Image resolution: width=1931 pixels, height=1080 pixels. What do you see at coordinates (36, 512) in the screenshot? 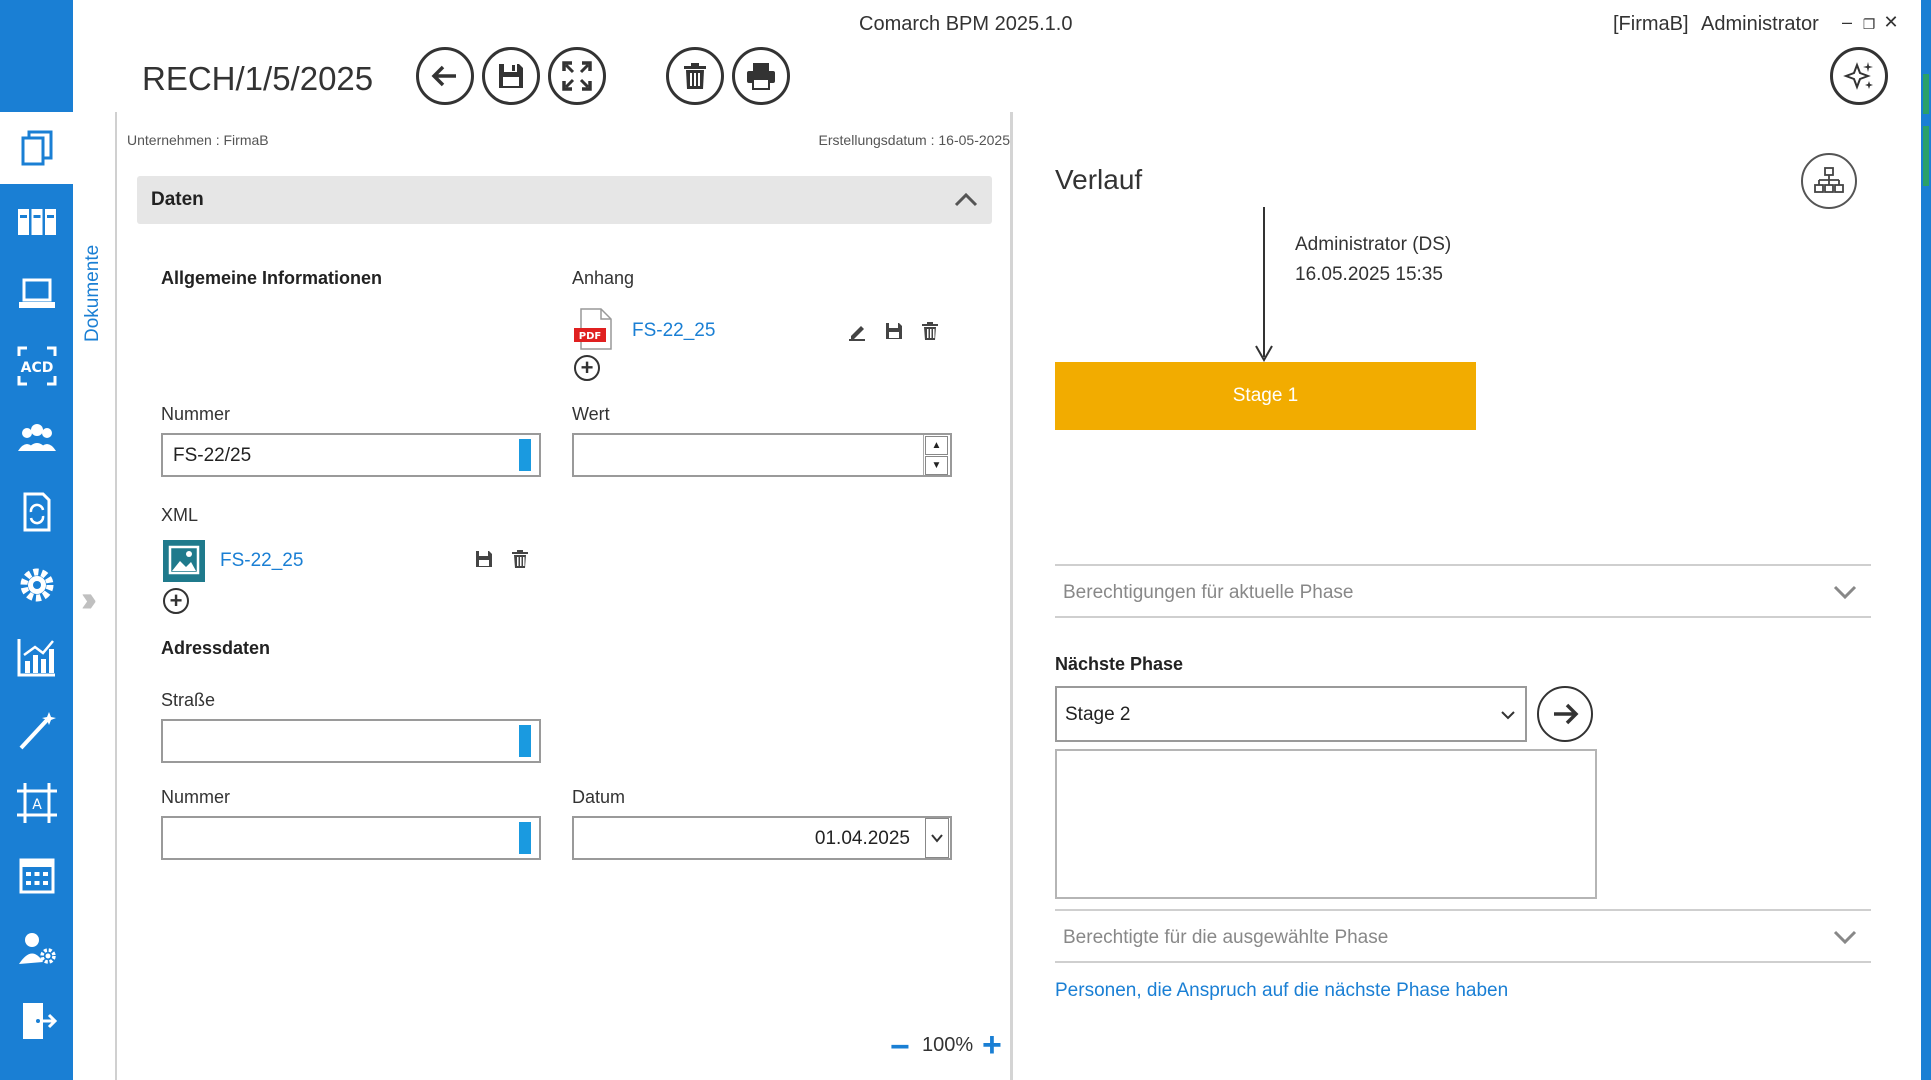
I see `nav-workflow-docs` at bounding box center [36, 512].